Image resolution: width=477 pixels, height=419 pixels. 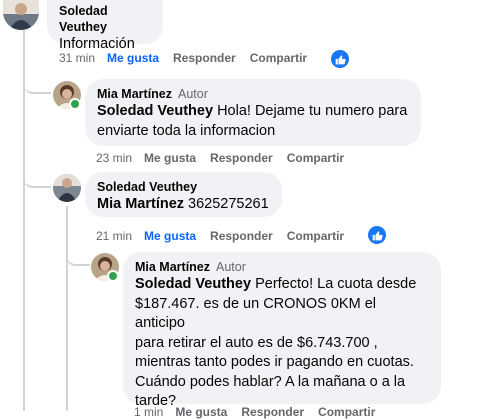 What do you see at coordinates (312, 111) in the screenshot?
I see `comment-text-line: Hola! Dejame tu numero para` at bounding box center [312, 111].